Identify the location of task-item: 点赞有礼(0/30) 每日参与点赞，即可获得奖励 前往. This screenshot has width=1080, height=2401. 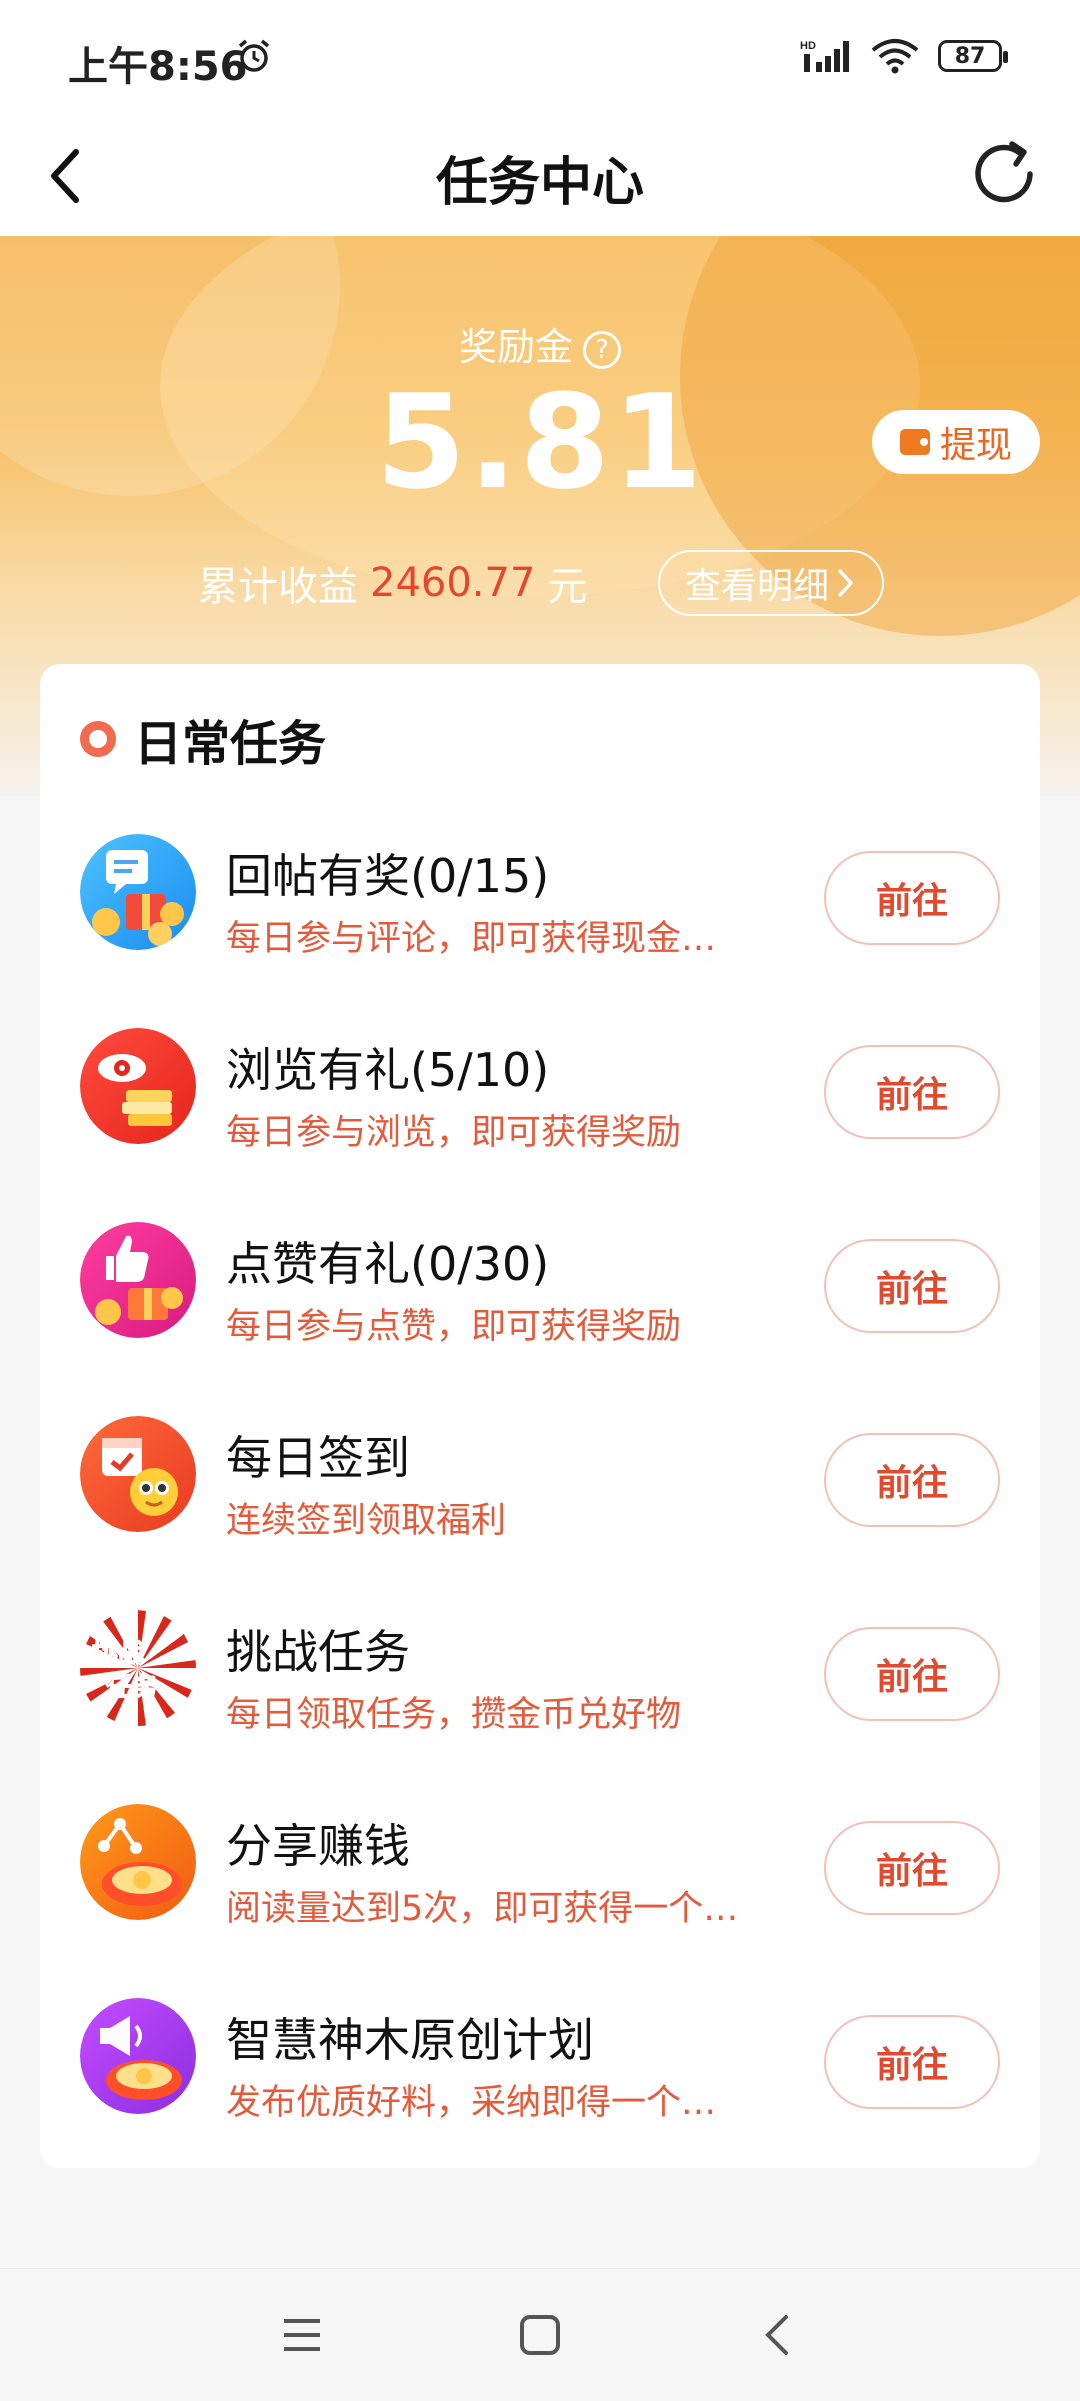
(540, 1259).